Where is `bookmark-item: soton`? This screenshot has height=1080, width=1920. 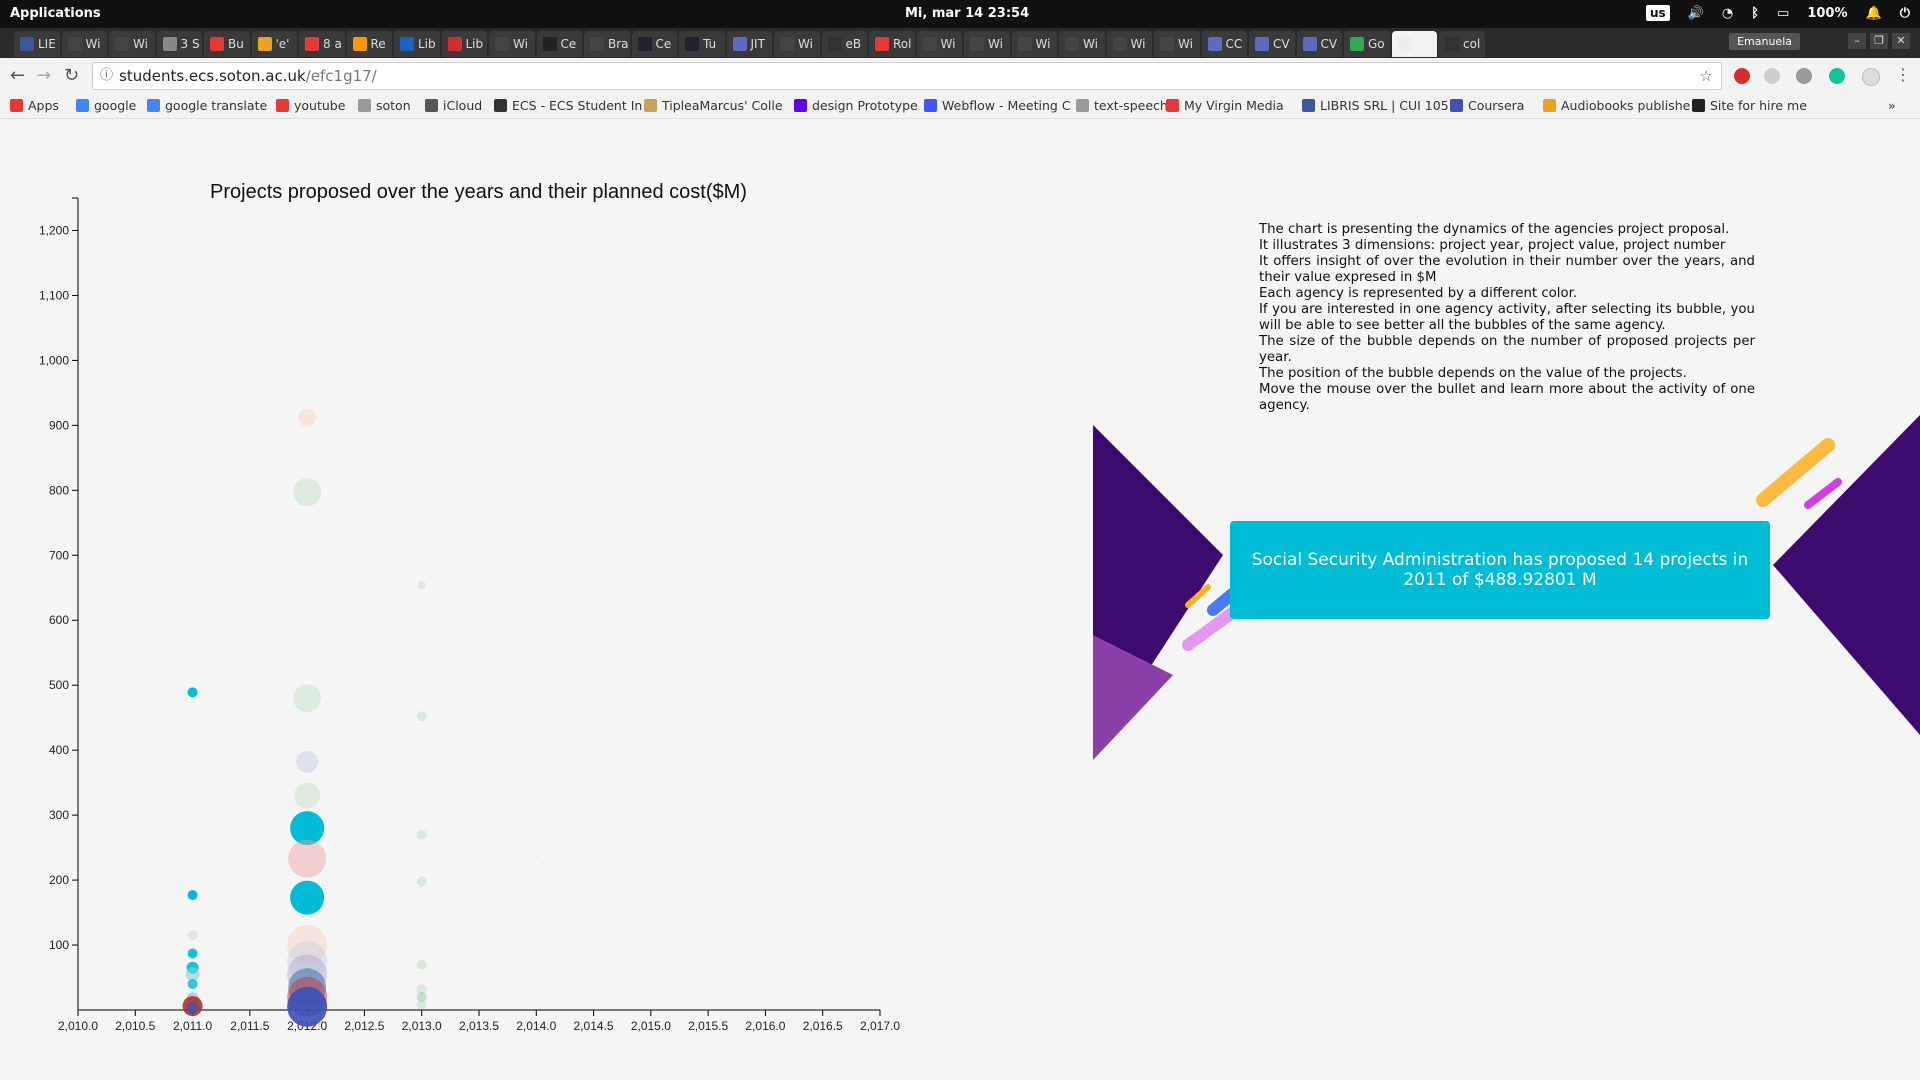 bookmark-item: soton is located at coordinates (384, 105).